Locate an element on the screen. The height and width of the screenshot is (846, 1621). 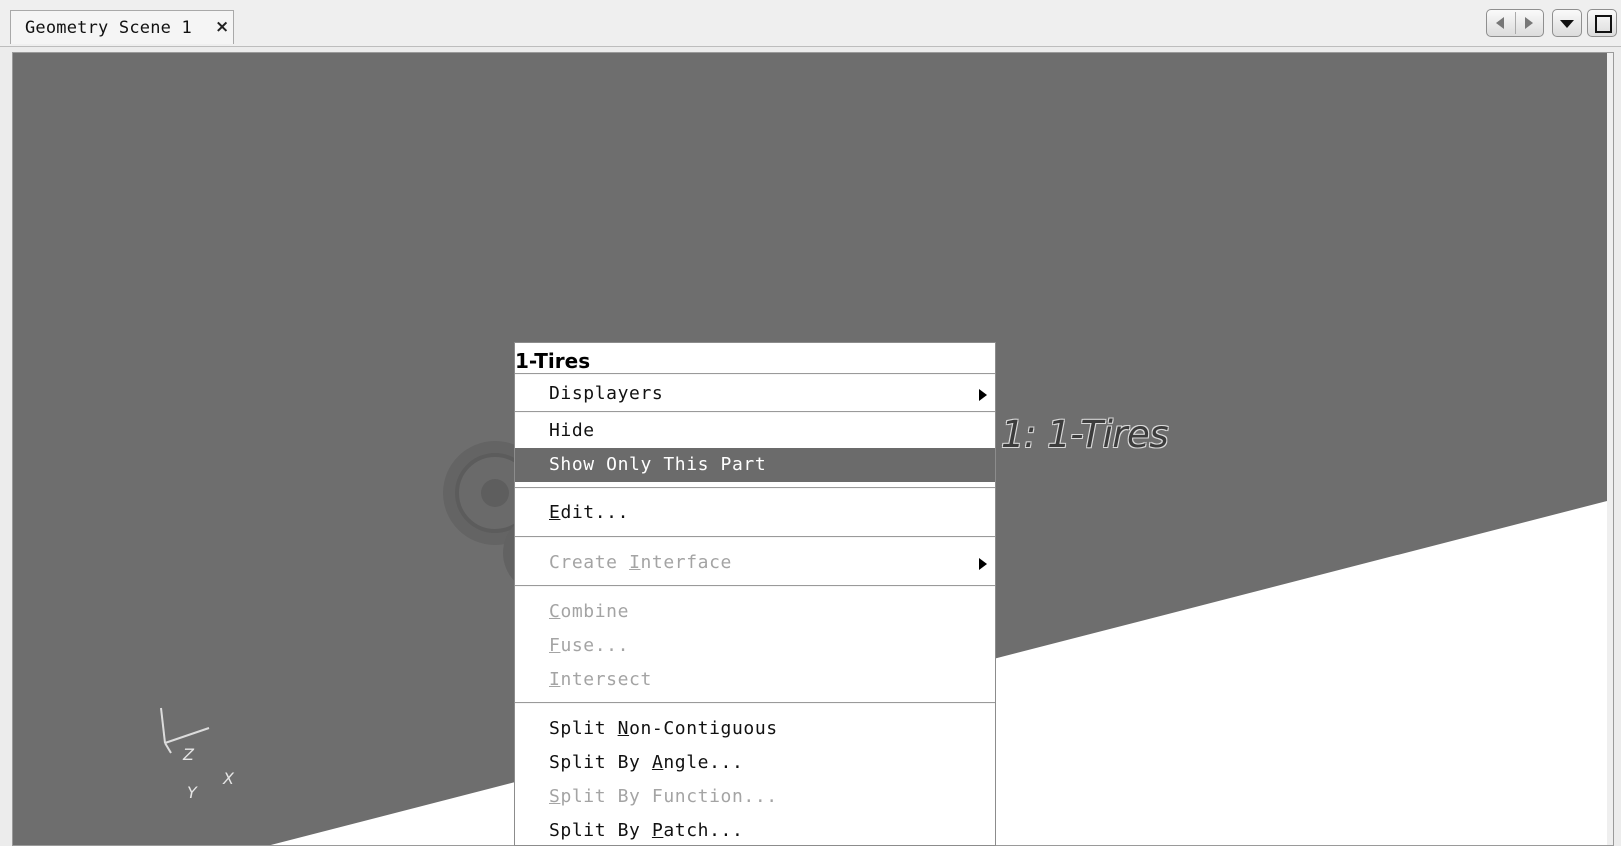
tab-geometry-scene-1: Geometry Scene 1 × is located at coordinates (122, 27).